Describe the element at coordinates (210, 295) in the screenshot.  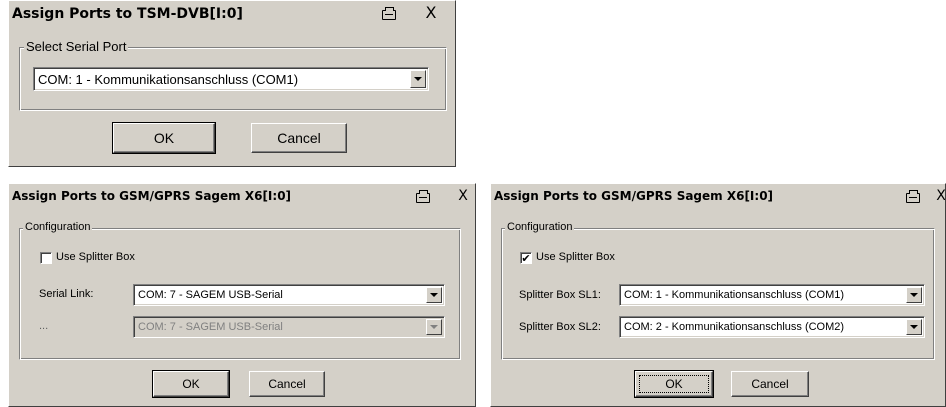
I see `serial-link-value: COM: 7 - SAGEM USB-Serial` at that location.